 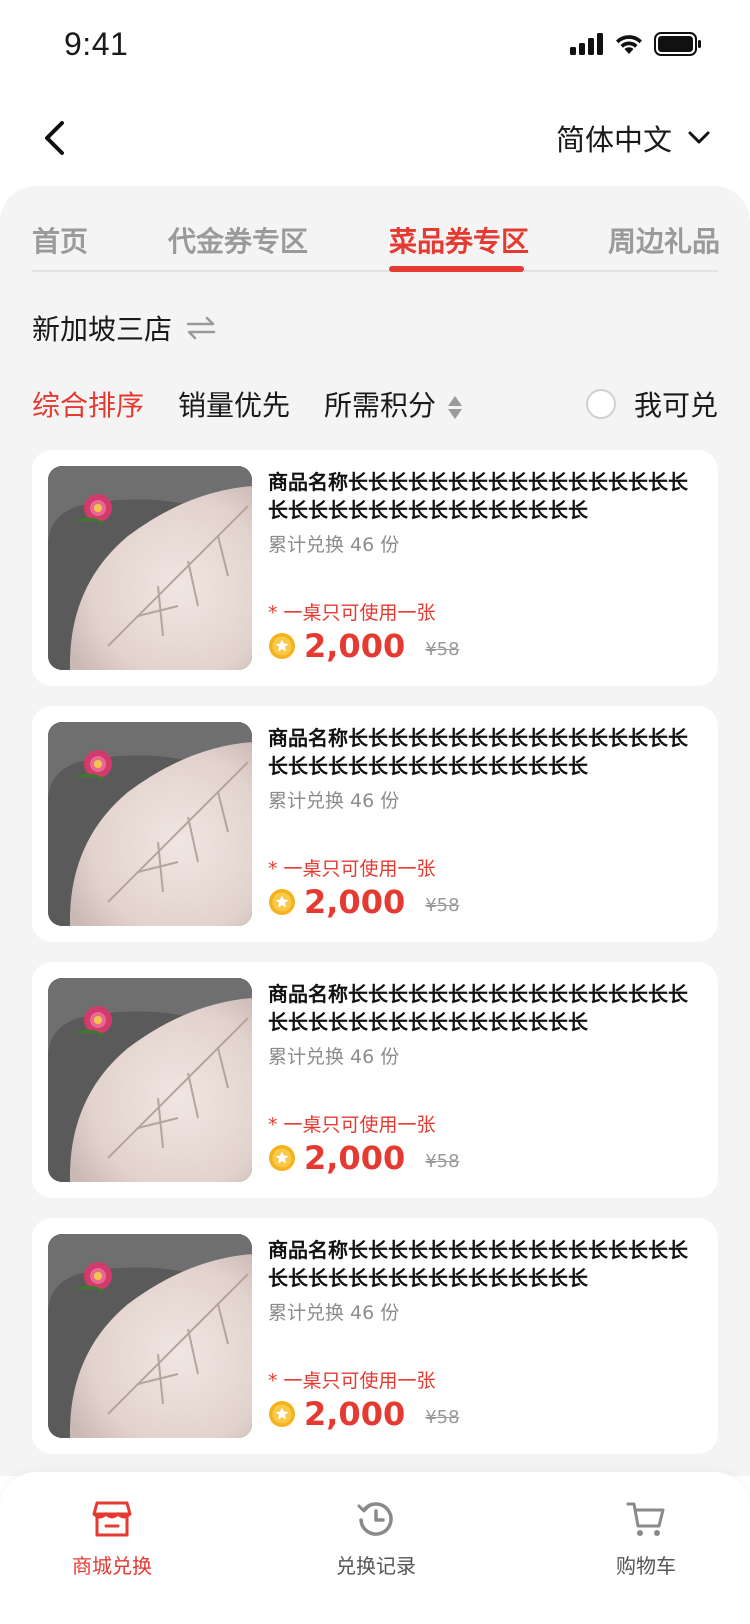 I want to click on store-name: 新加坡三店, so click(x=102, y=329).